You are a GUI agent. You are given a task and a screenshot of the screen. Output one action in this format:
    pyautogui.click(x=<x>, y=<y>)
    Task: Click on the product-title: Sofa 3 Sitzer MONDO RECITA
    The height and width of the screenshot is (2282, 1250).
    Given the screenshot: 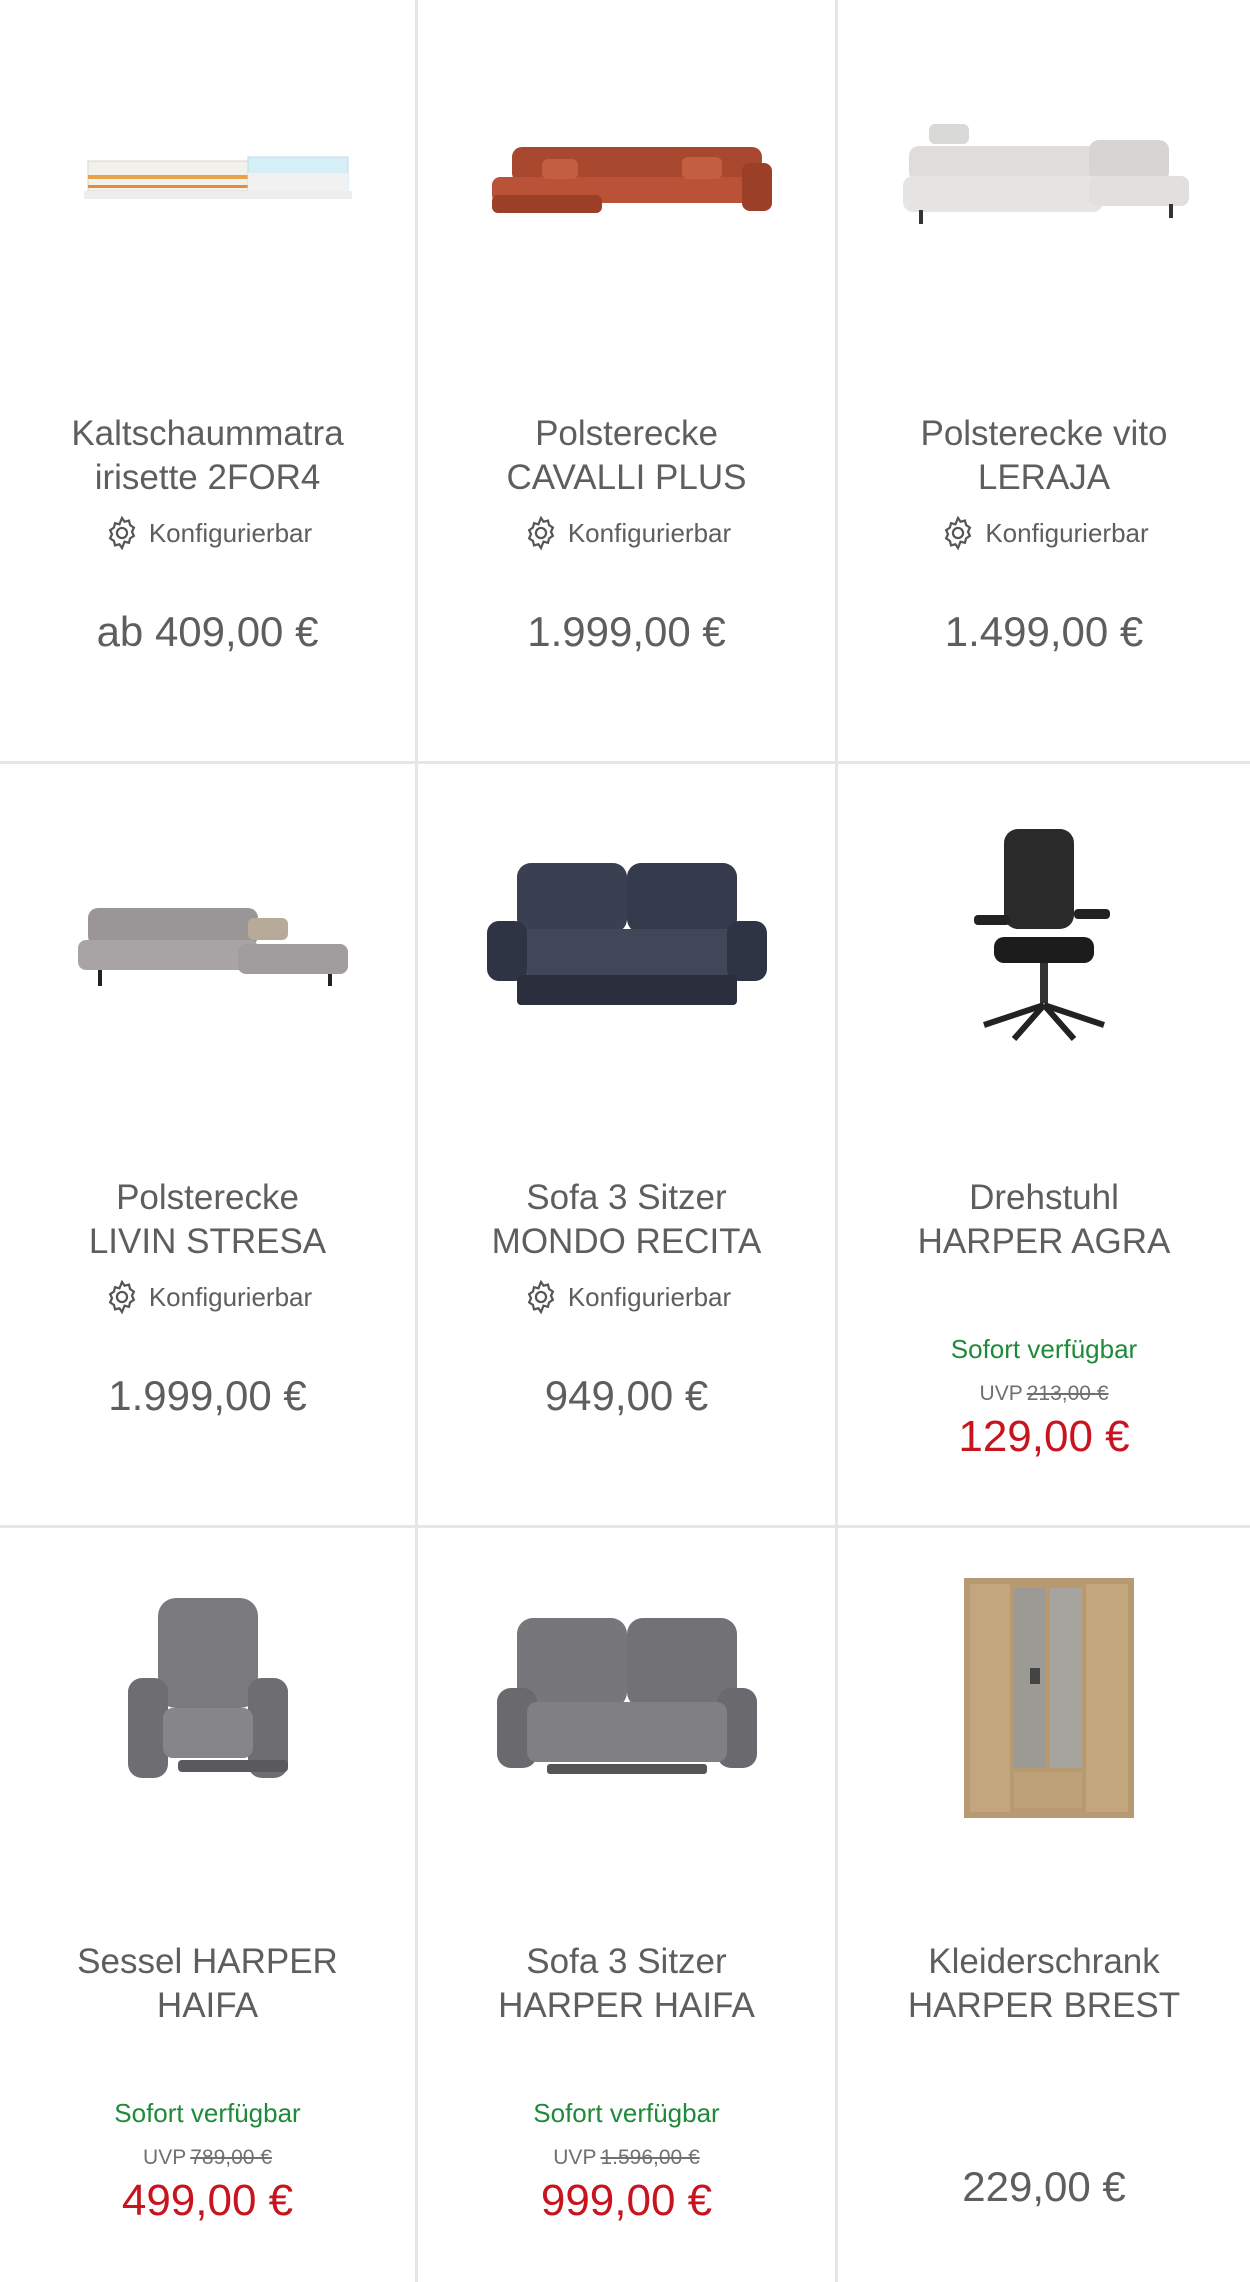 What is the action you would take?
    pyautogui.click(x=626, y=1220)
    